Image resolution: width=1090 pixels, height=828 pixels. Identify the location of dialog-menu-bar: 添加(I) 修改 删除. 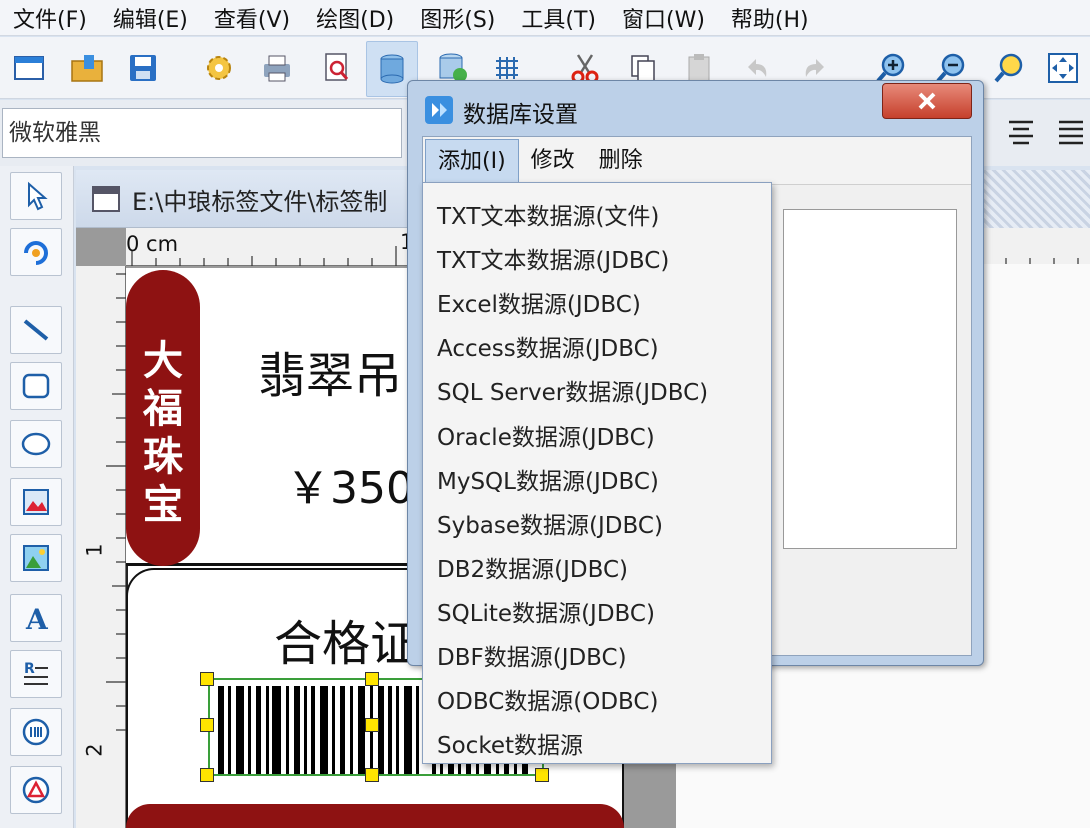
(697, 161).